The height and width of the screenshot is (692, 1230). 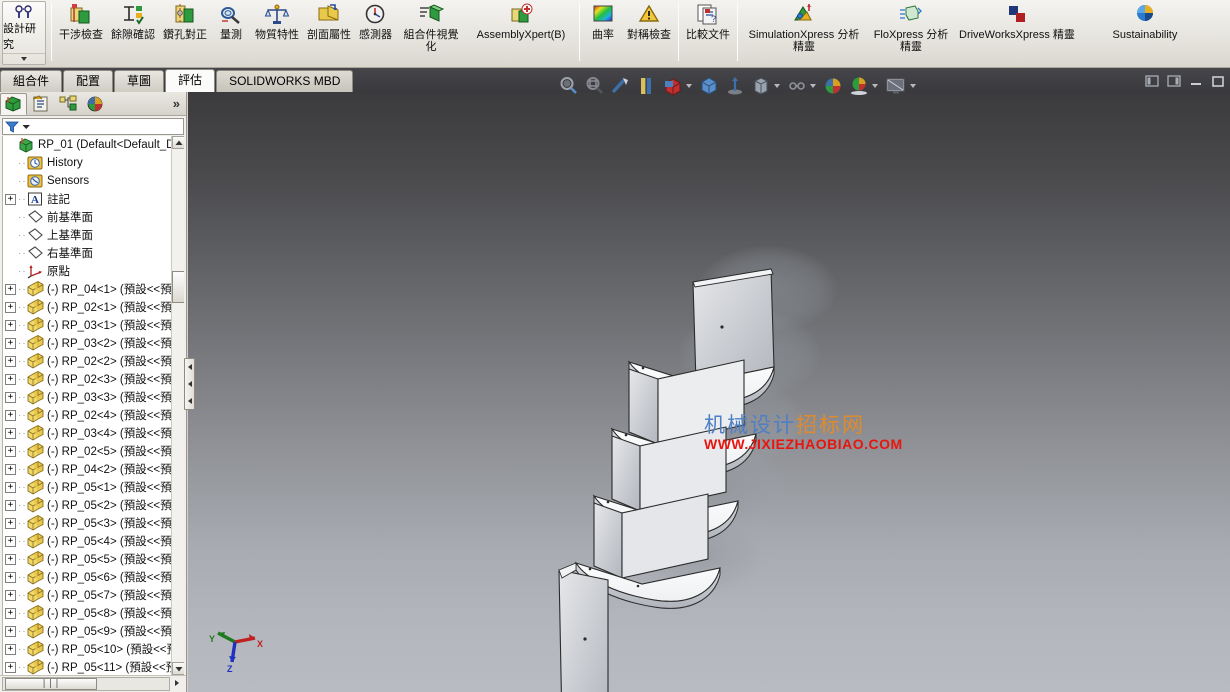 What do you see at coordinates (93, 145) in the screenshot?
I see `feature-tree-item: RP_01 (Default<Default_Dis` at bounding box center [93, 145].